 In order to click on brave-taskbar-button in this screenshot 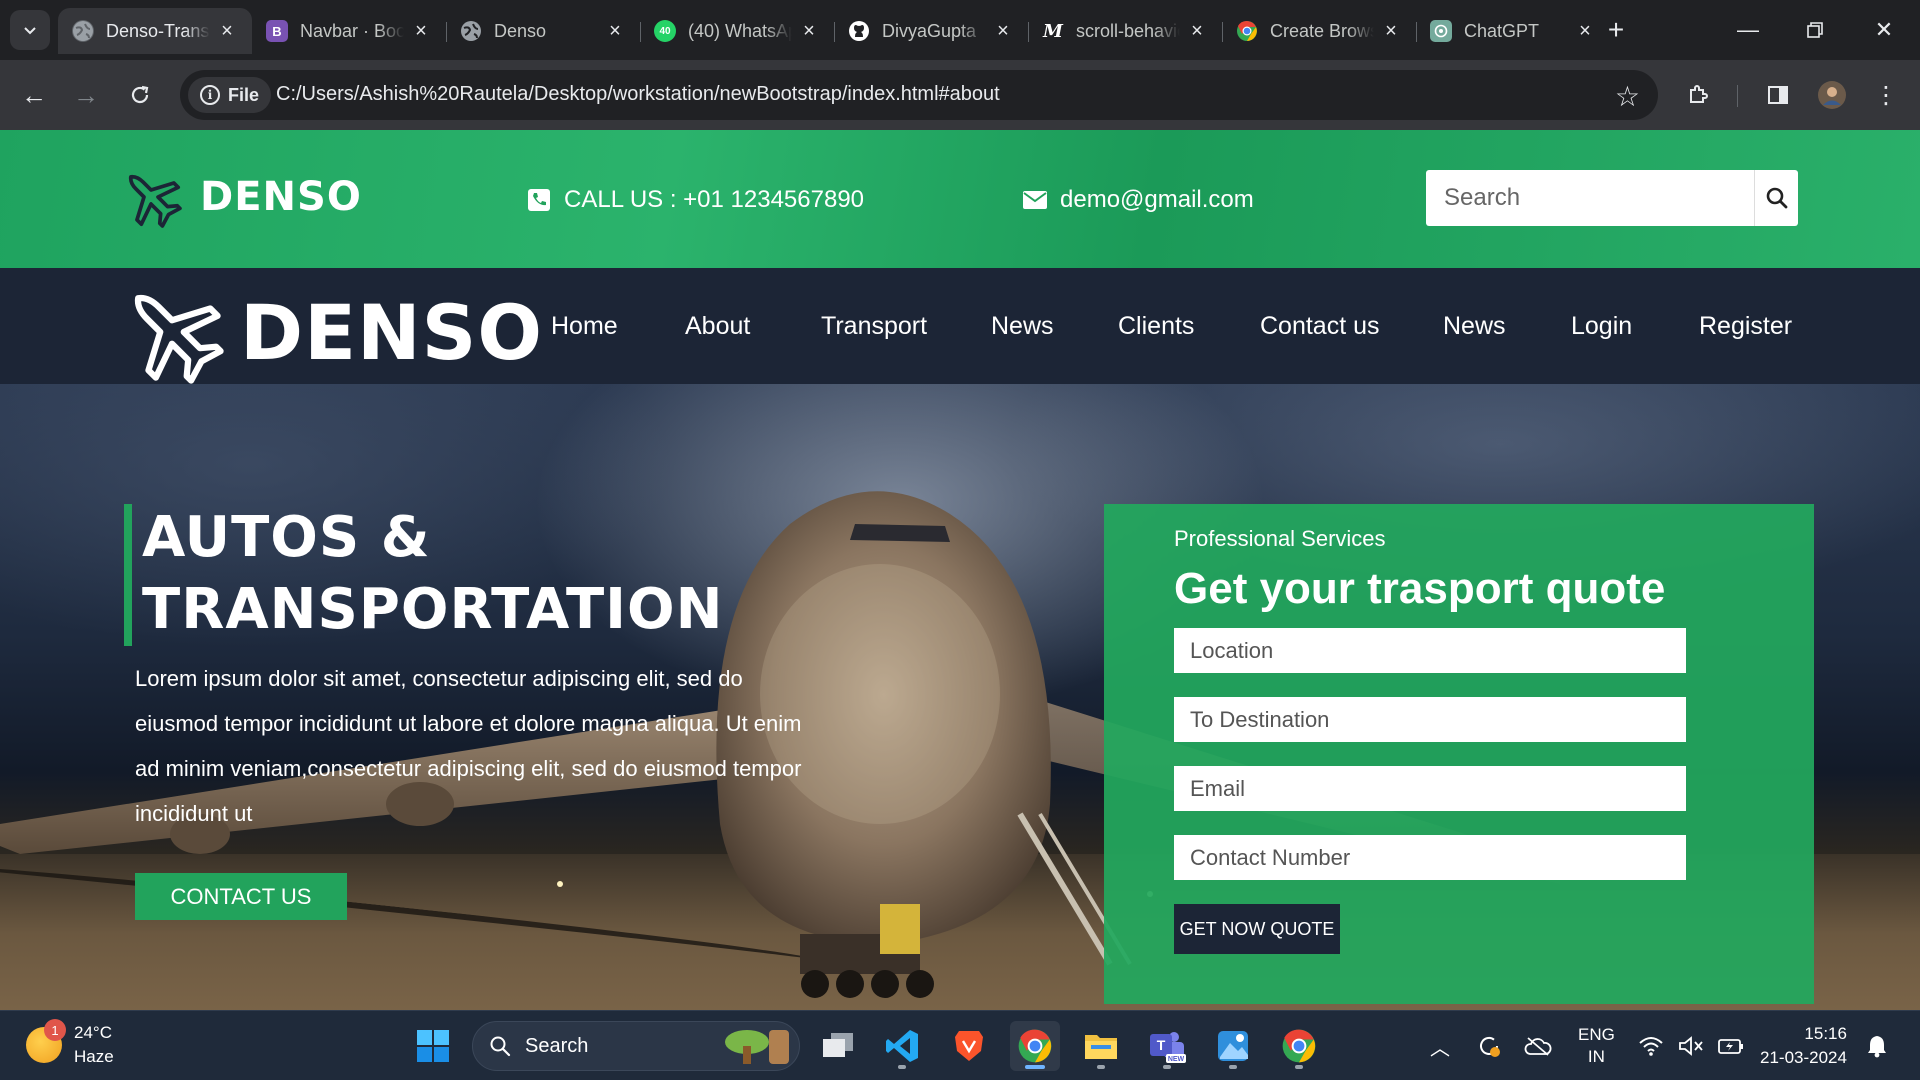, I will do `click(969, 1046)`.